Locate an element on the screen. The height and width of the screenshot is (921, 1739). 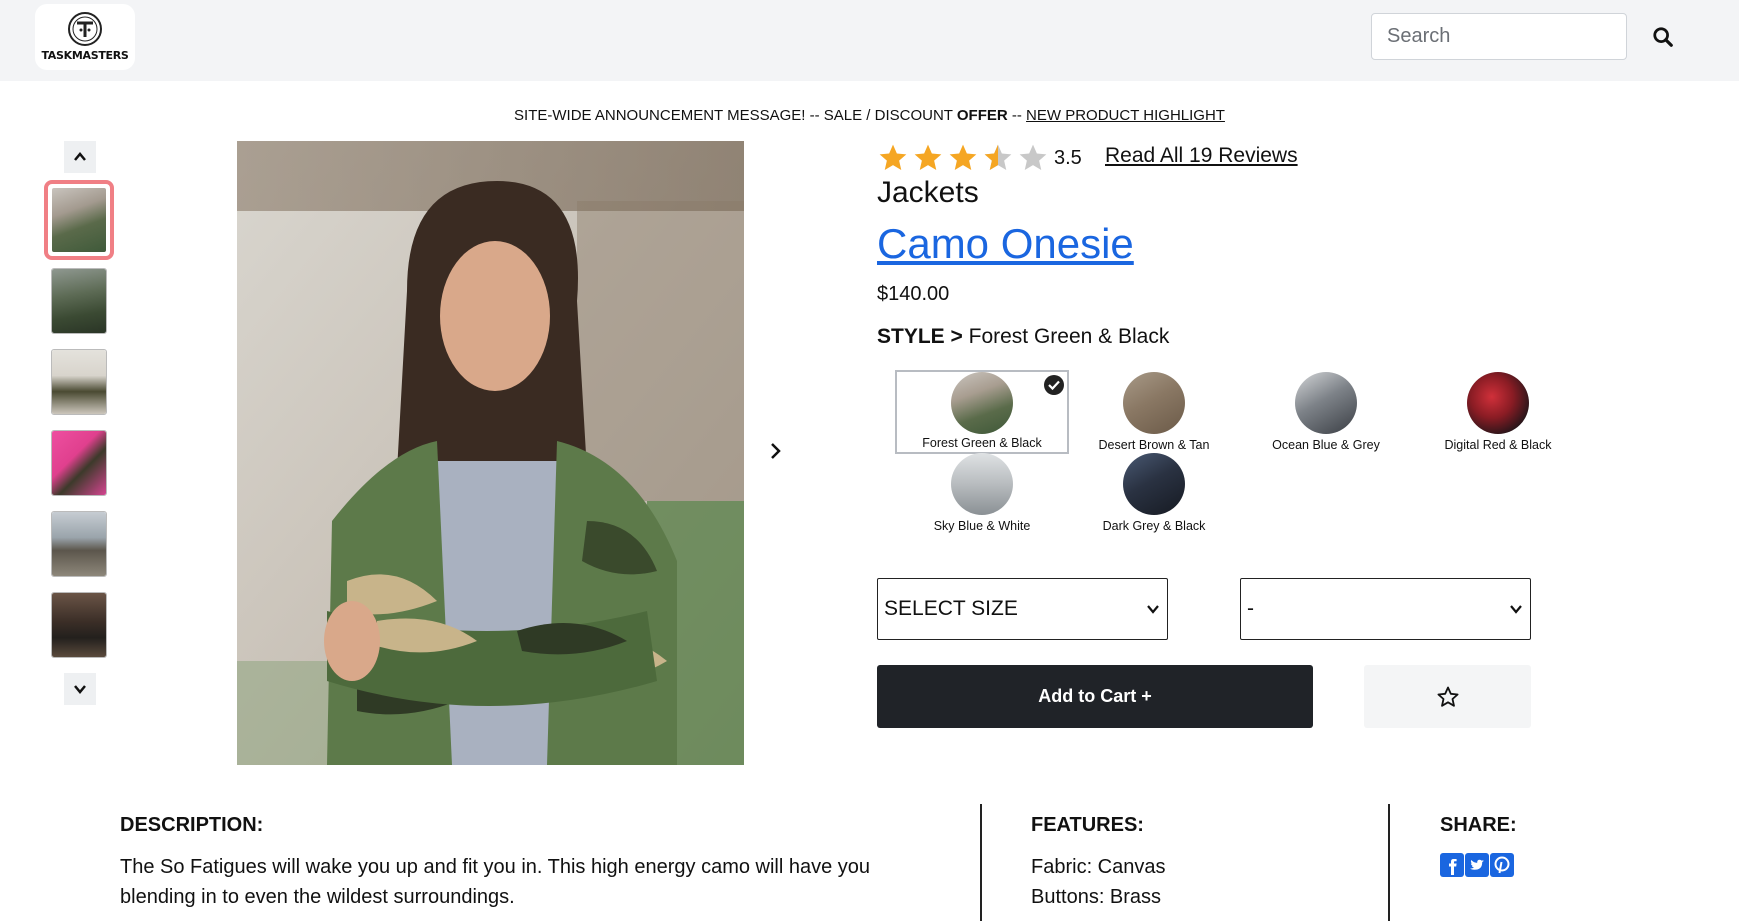
product-title: Camo Onesie is located at coordinates (1005, 244).